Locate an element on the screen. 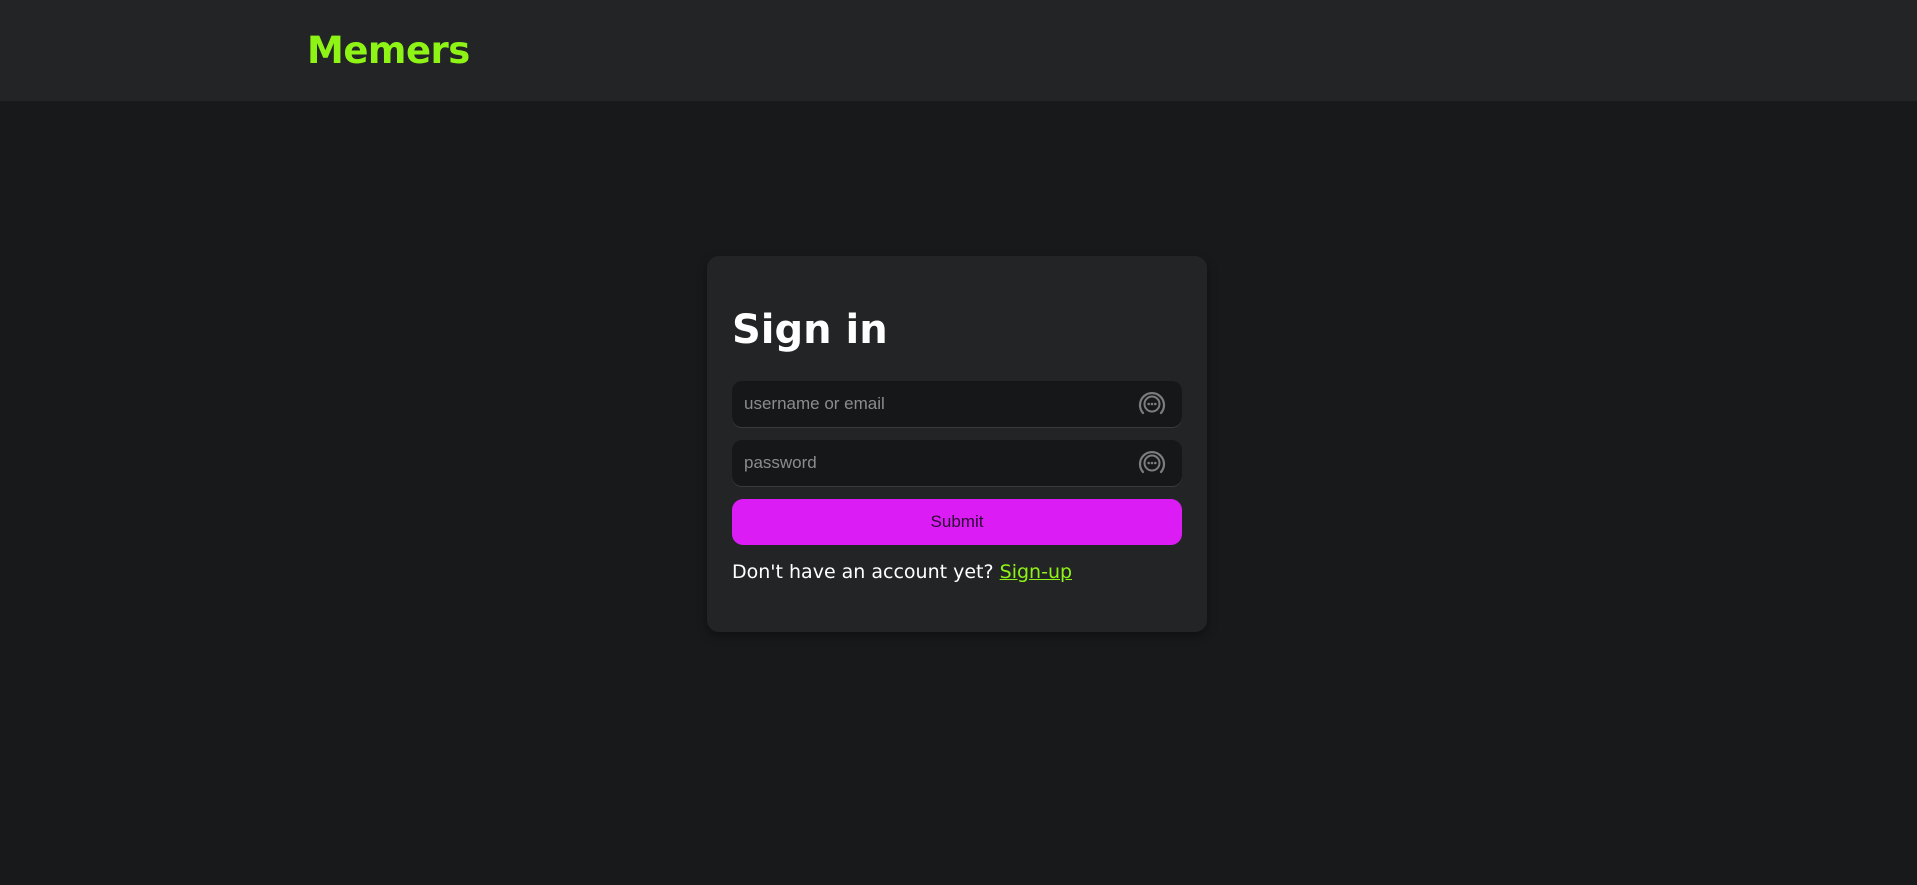 This screenshot has width=1917, height=885. signin-title: Sign in is located at coordinates (810, 330).